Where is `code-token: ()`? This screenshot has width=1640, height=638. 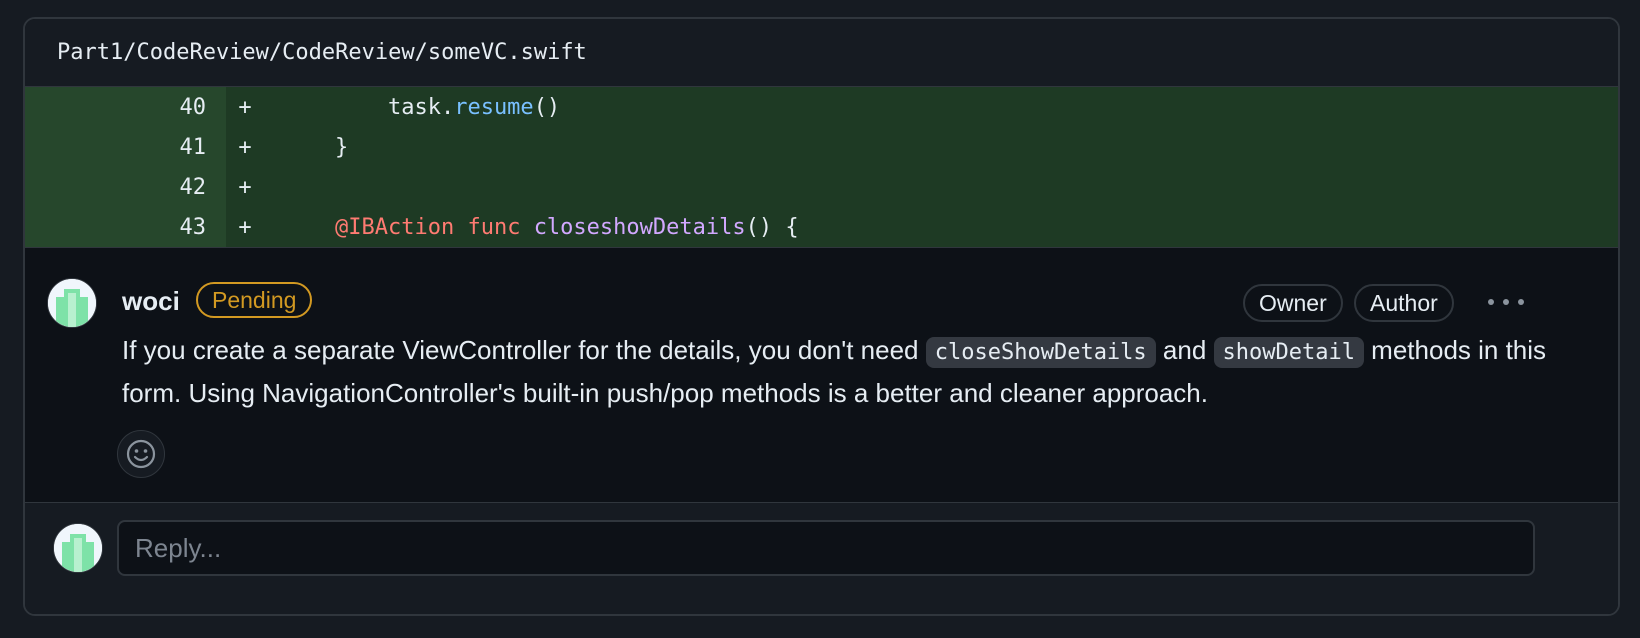 code-token: () is located at coordinates (547, 107).